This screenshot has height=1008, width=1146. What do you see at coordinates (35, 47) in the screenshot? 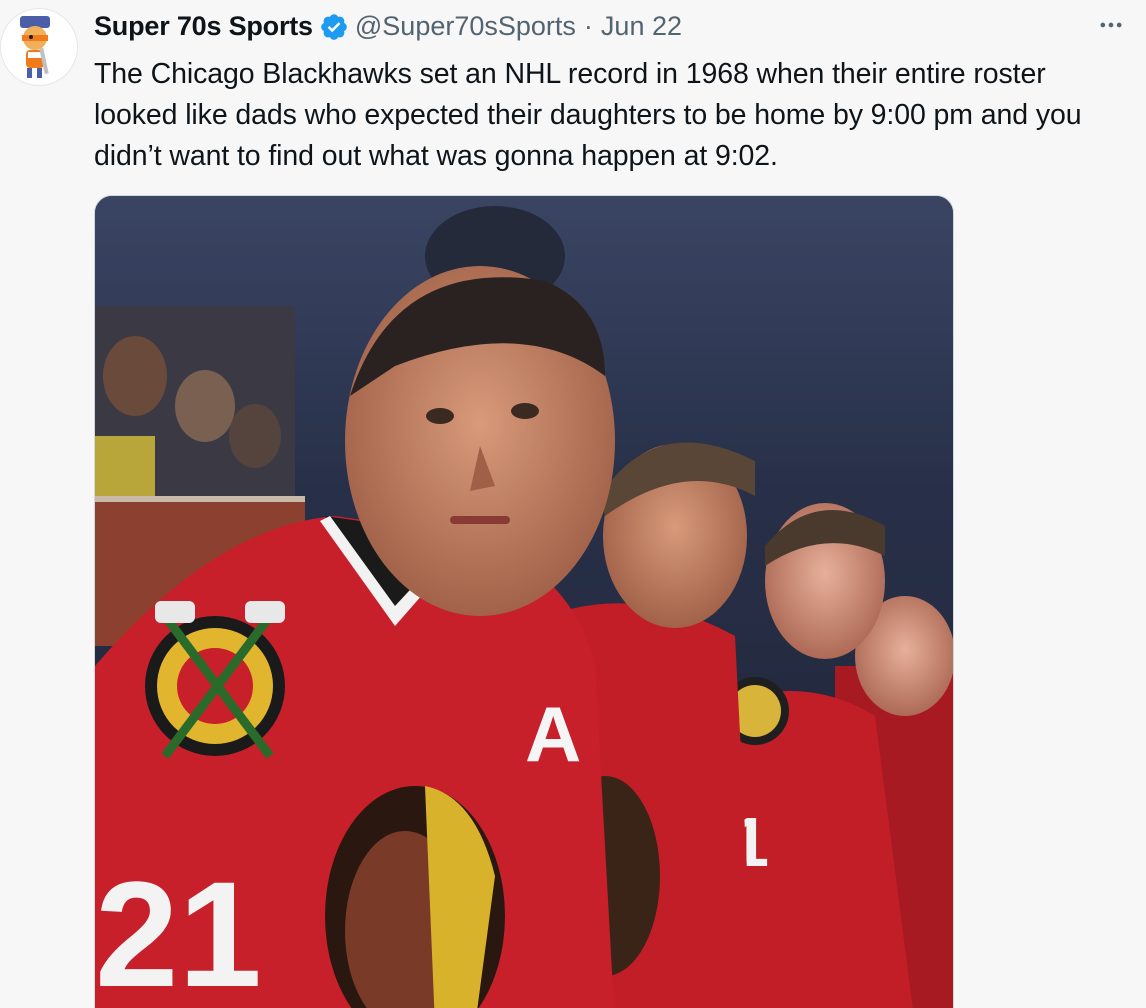
I see `cartoon-mascot-avatar-icon` at bounding box center [35, 47].